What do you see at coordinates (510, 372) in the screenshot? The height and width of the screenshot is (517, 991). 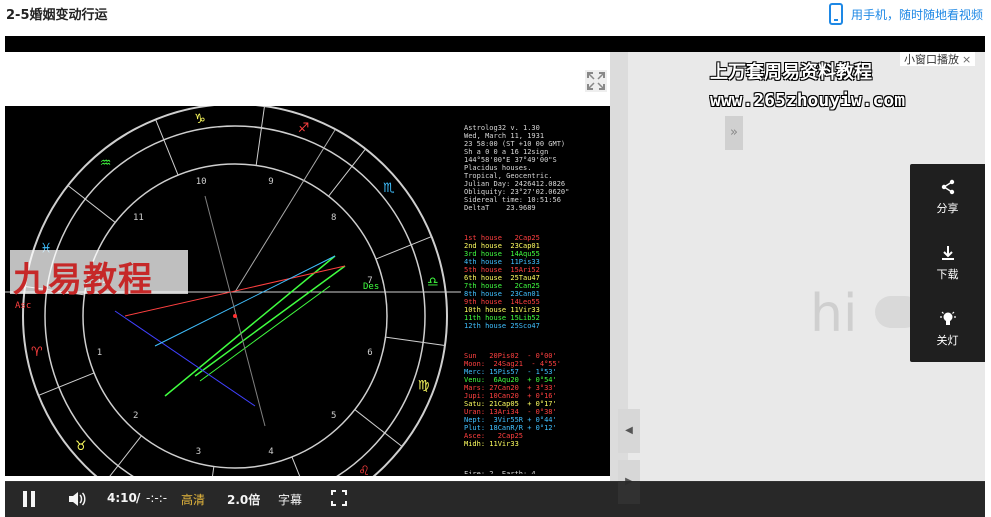 I see `planets-line: Merc: 15Pis57 - 1°53'` at bounding box center [510, 372].